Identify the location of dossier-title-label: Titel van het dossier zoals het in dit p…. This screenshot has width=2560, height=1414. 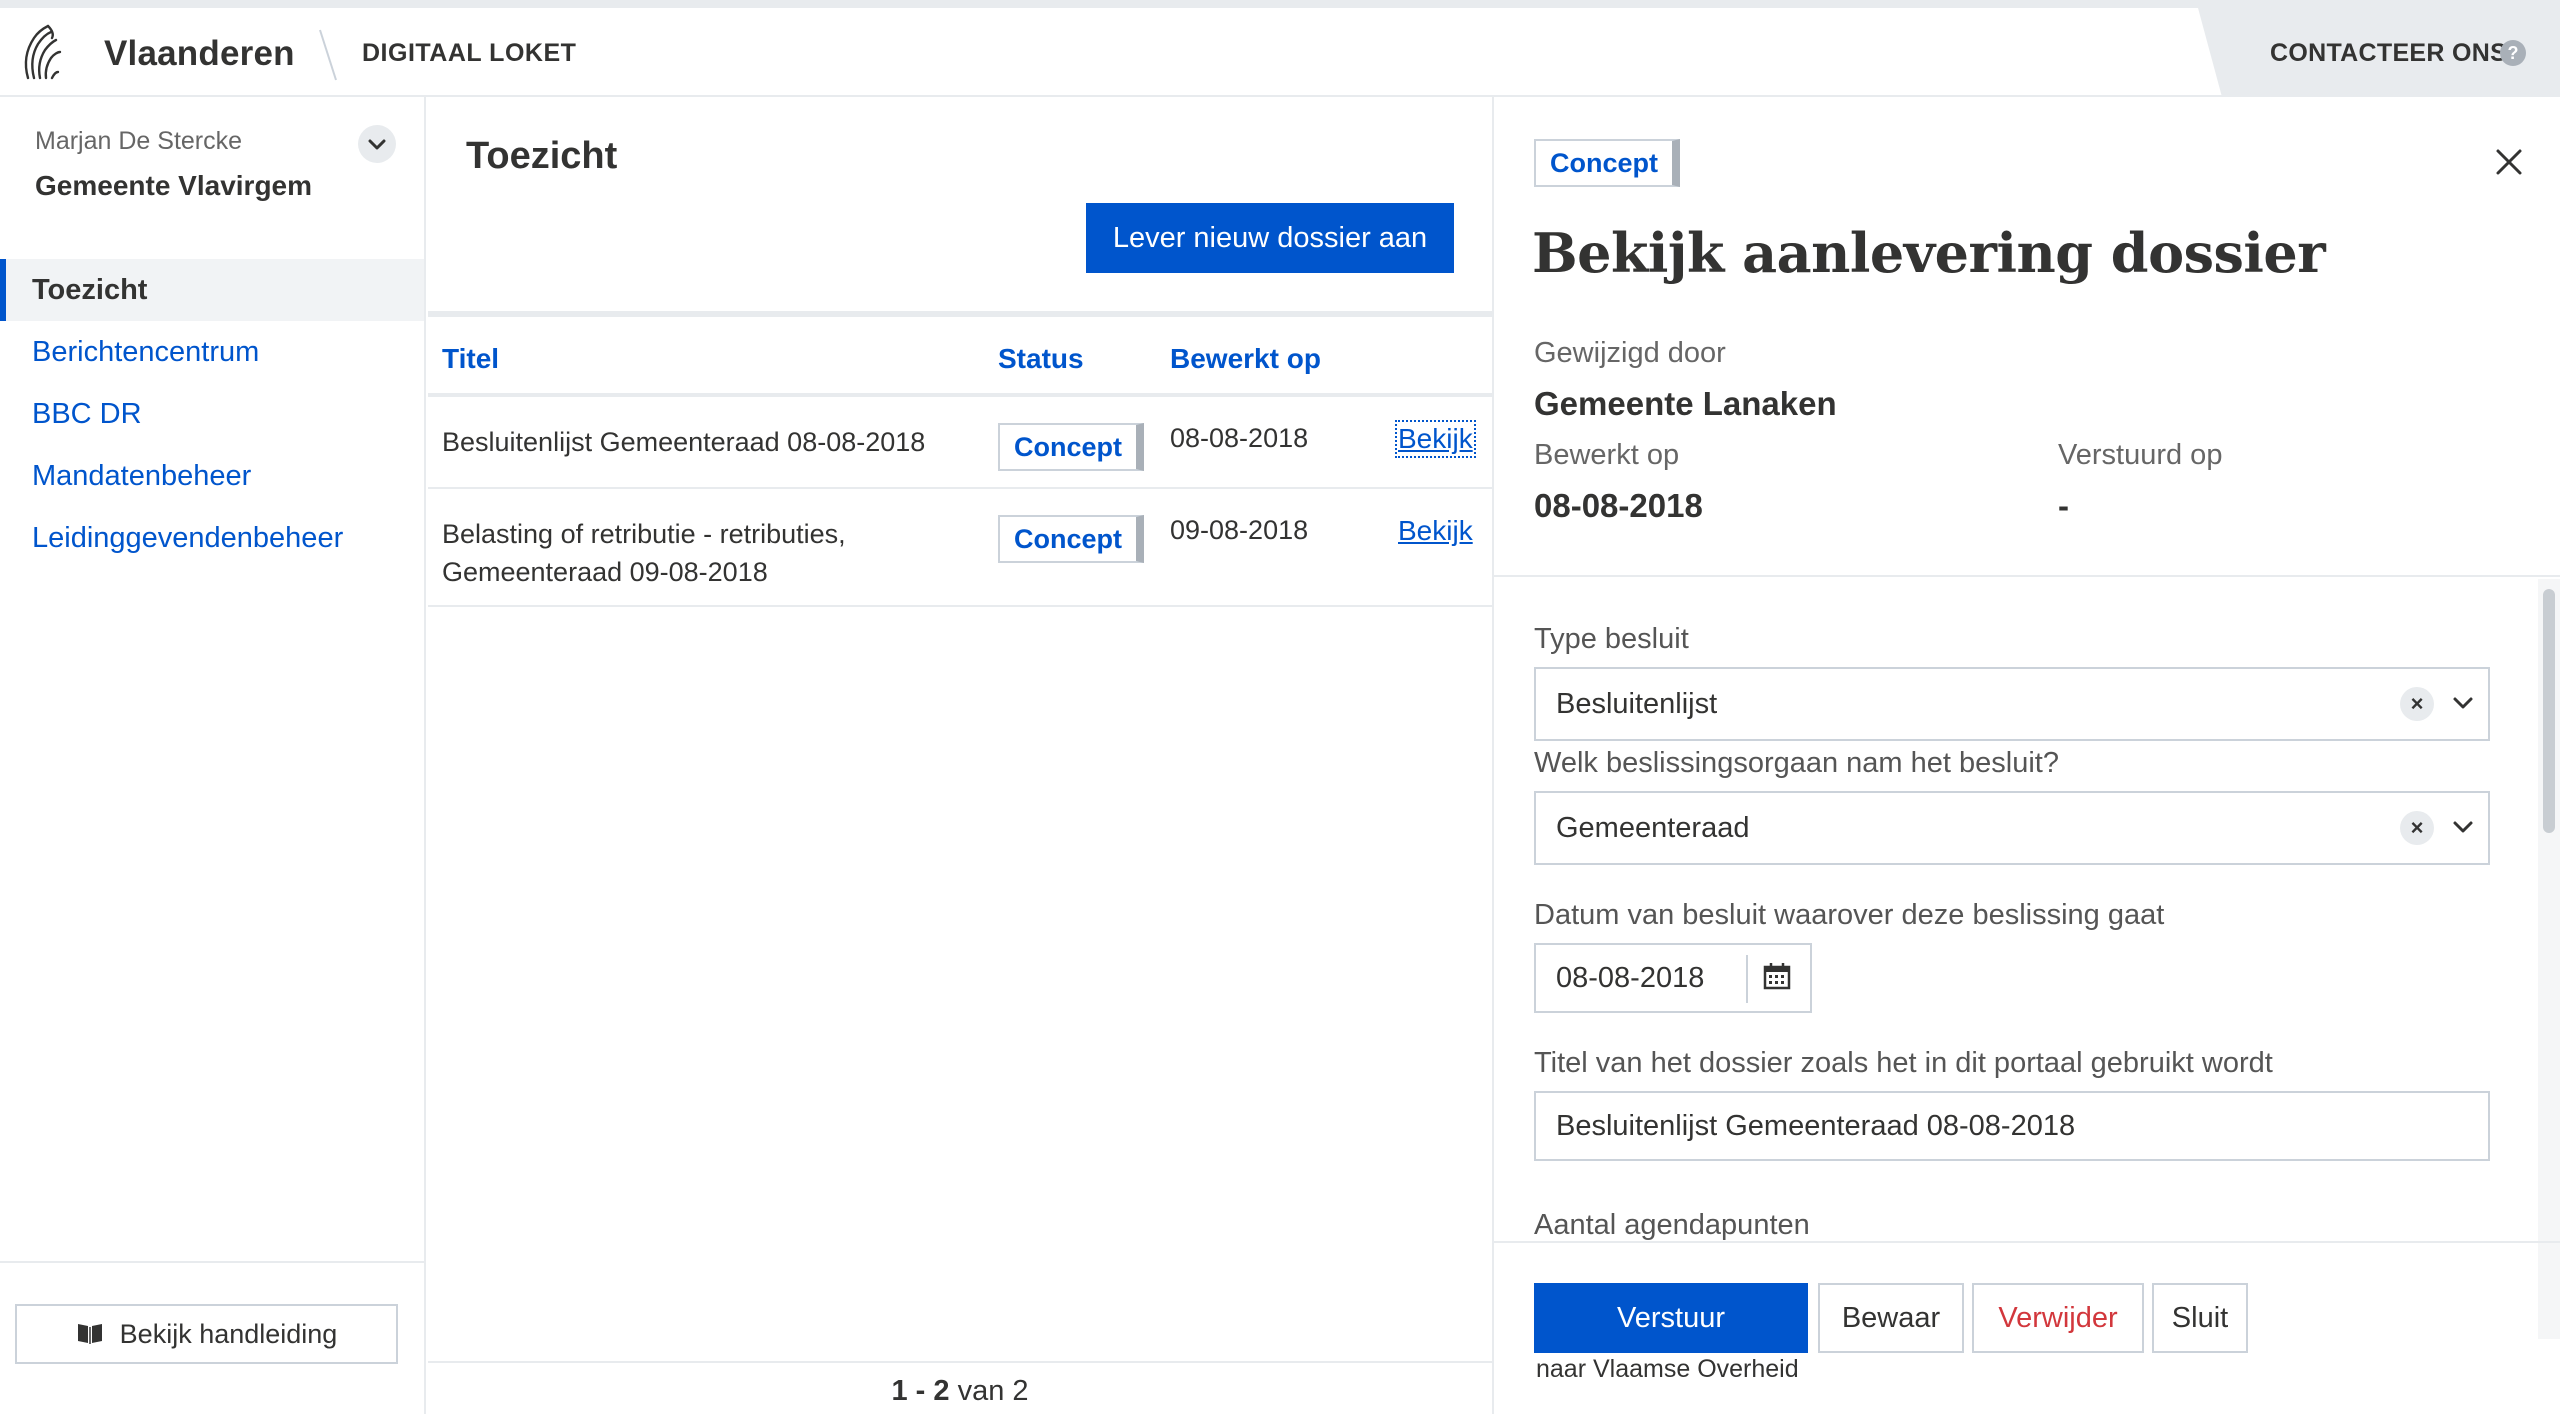
(1903, 1063).